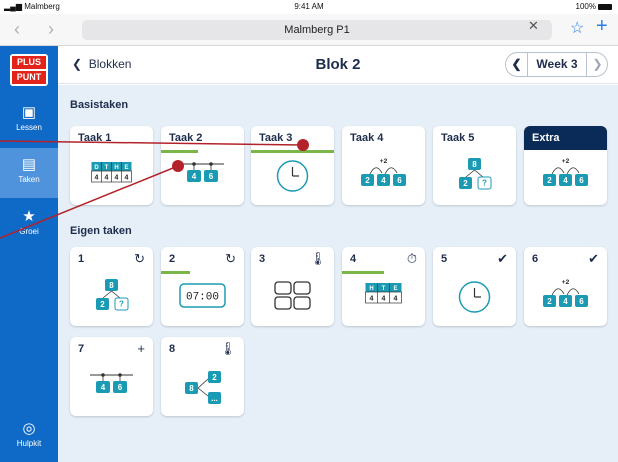  I want to click on card-header: 5 ✔, so click(474, 259).